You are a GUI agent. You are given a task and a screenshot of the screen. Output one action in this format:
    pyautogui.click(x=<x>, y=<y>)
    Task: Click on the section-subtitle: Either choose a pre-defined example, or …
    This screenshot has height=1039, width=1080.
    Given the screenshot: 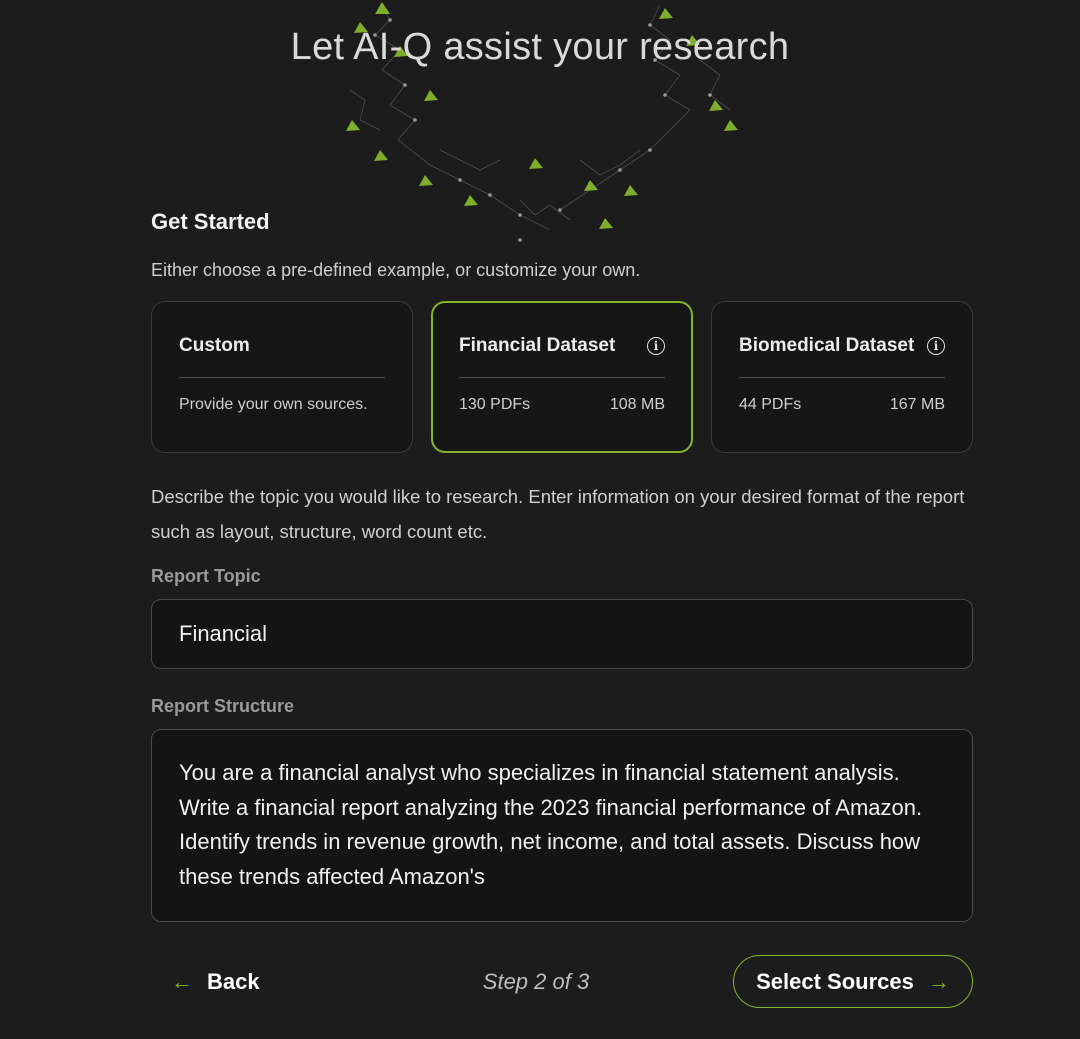 What is the action you would take?
    pyautogui.click(x=396, y=270)
    